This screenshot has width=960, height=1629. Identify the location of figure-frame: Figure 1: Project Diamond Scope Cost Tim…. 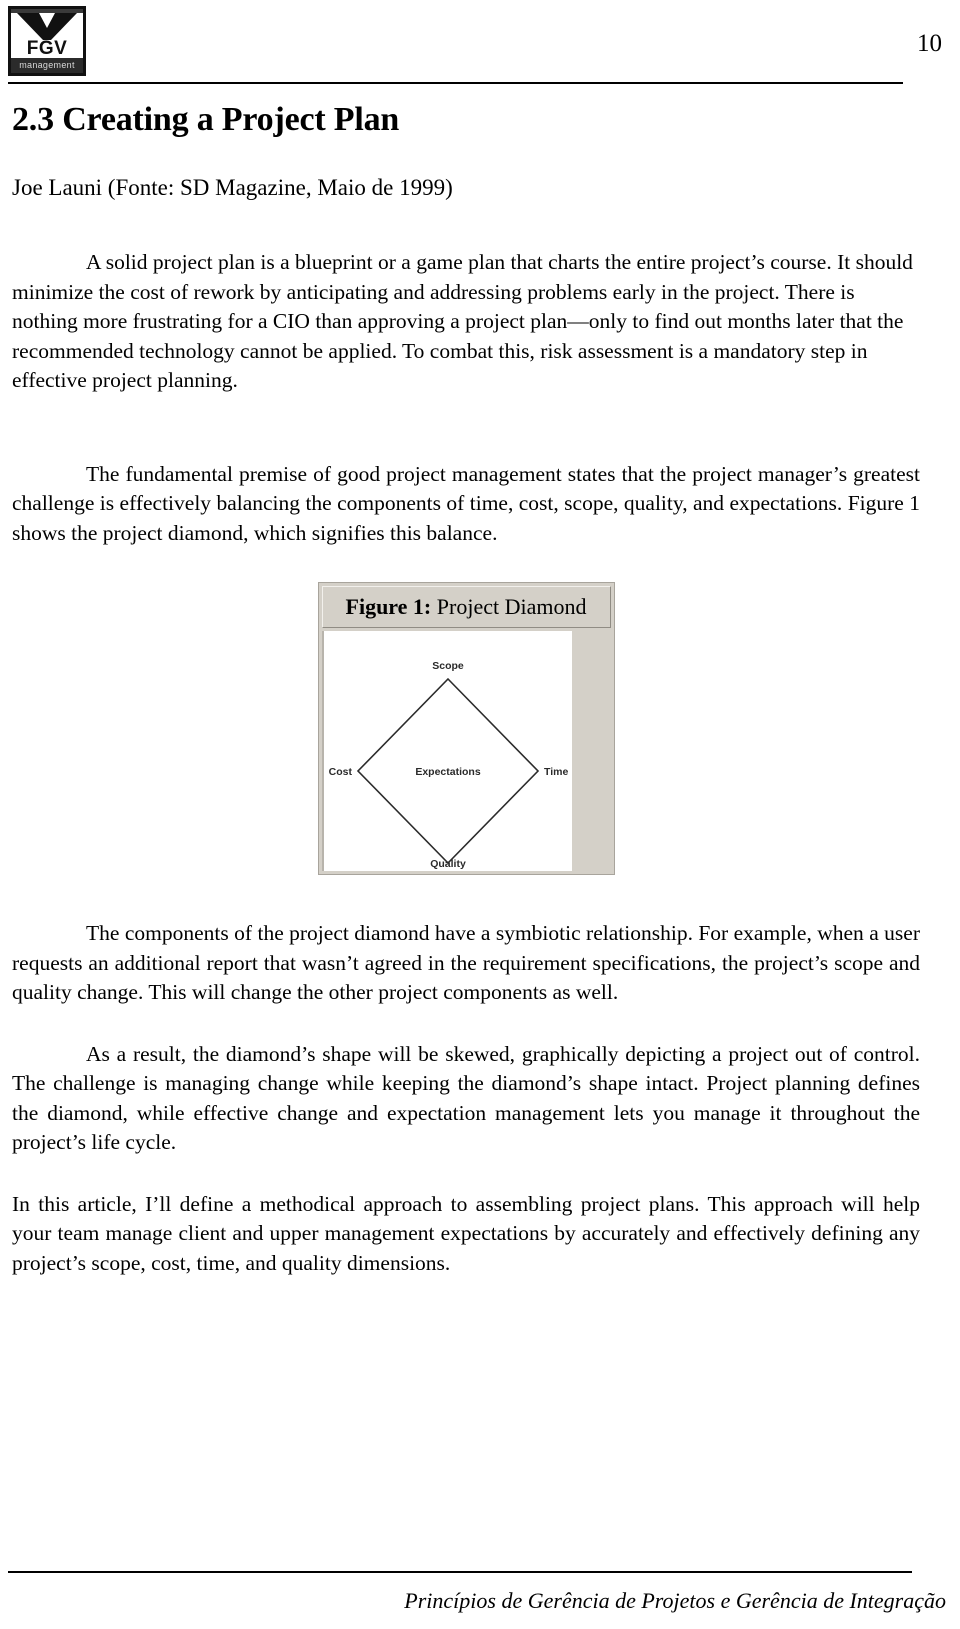
(466, 728).